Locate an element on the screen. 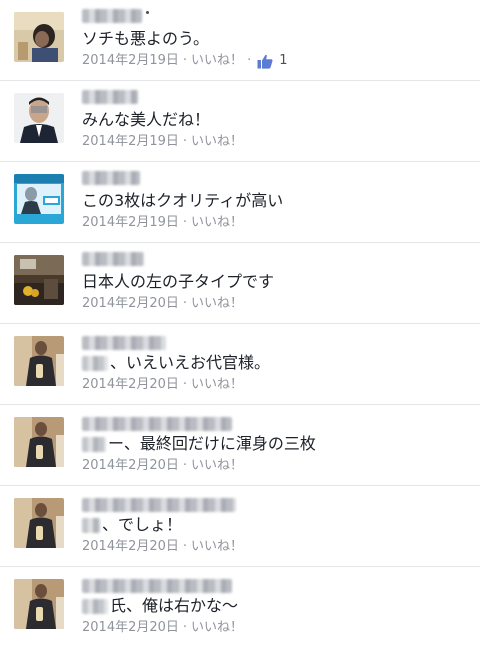 This screenshot has width=480, height=655. comment-item: この3枚はクオリティが高い 2014年2月19日 · いいね！ is located at coordinates (240, 202).